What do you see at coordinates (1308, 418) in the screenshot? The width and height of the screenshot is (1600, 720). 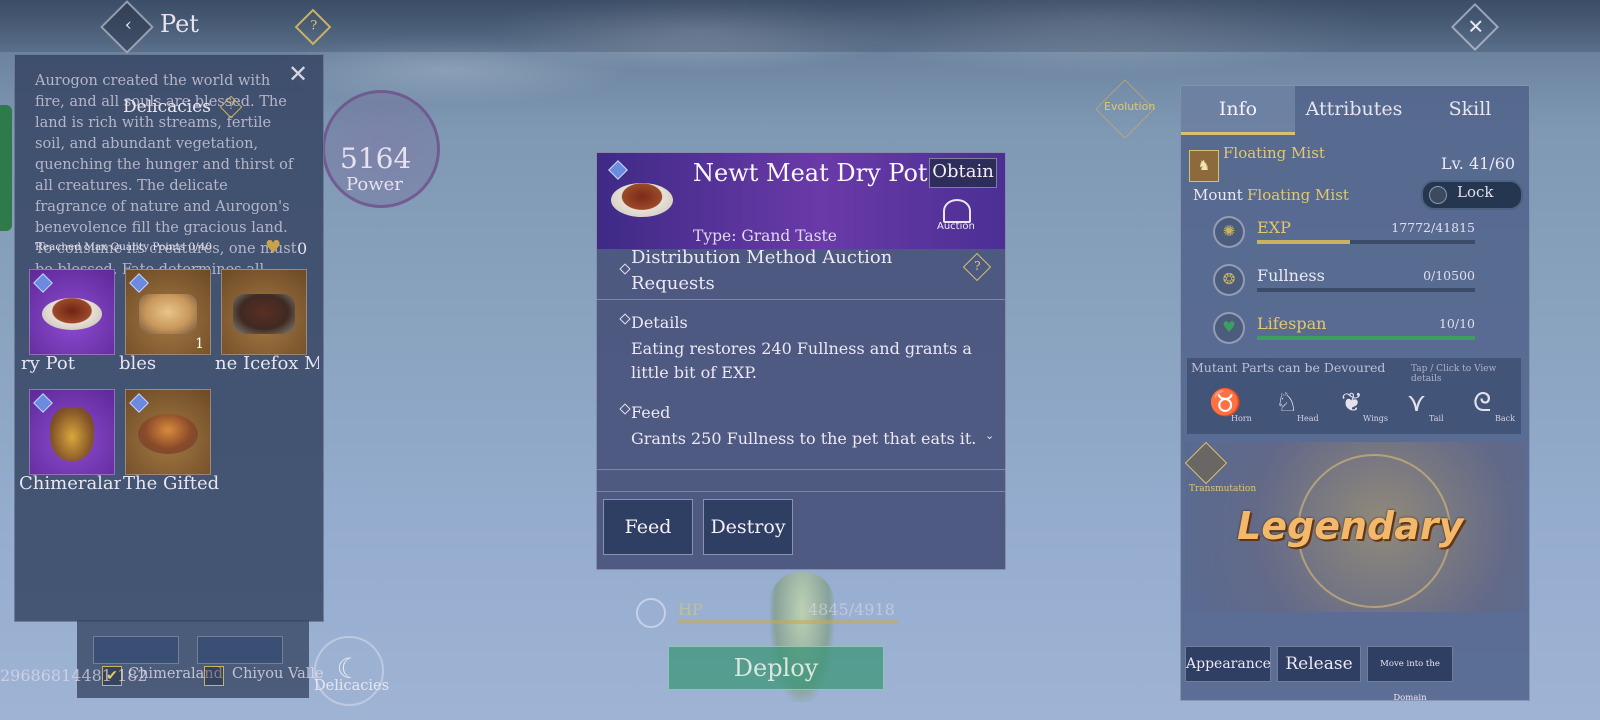 I see `part-label: Head` at bounding box center [1308, 418].